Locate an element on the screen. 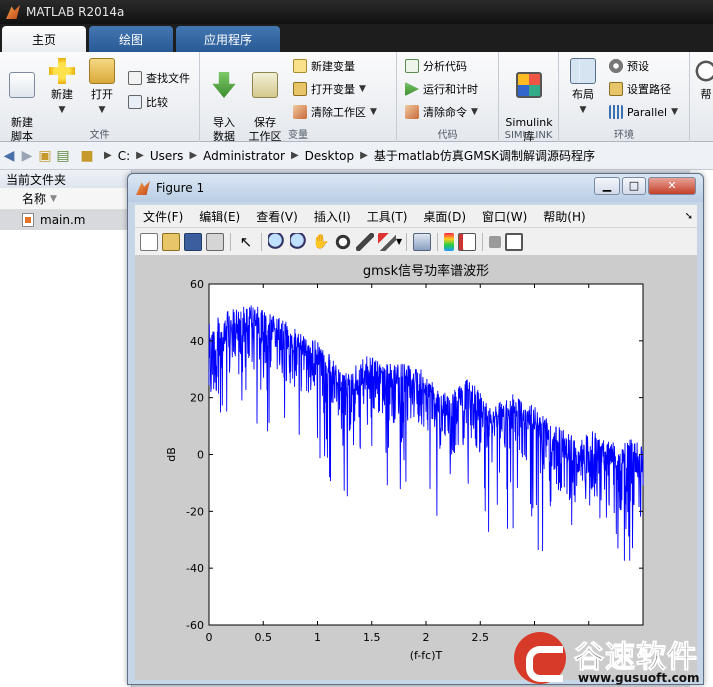 This screenshot has width=713, height=687. y-axis-label: dB is located at coordinates (171, 454).